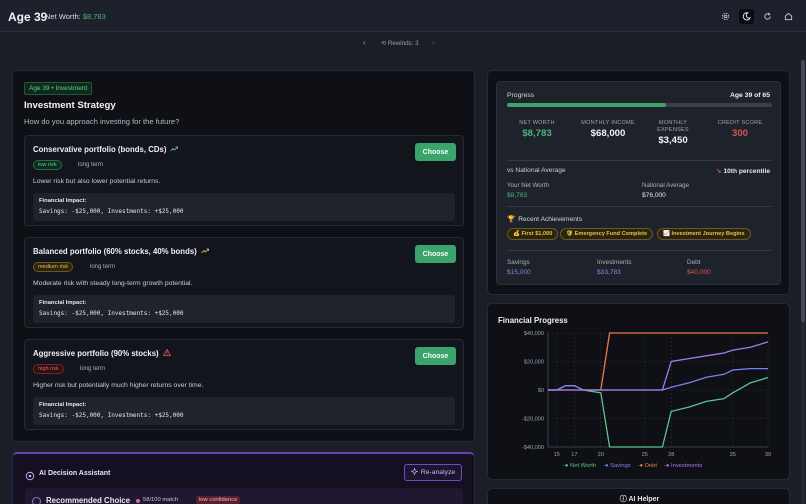 The width and height of the screenshot is (806, 504). Describe the element at coordinates (739, 133) in the screenshot. I see `stat-value: 300` at that location.